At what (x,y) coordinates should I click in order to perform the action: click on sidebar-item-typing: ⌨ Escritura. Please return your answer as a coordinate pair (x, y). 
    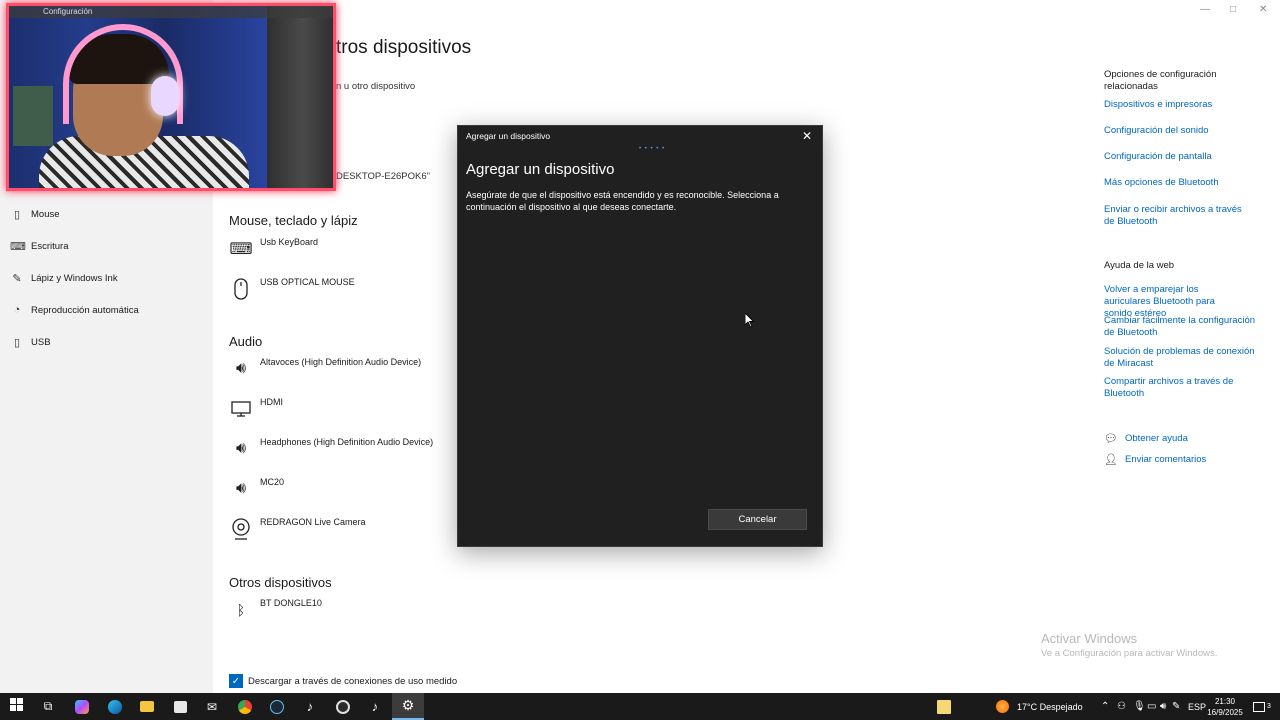
    Looking at the image, I should click on (106, 246).